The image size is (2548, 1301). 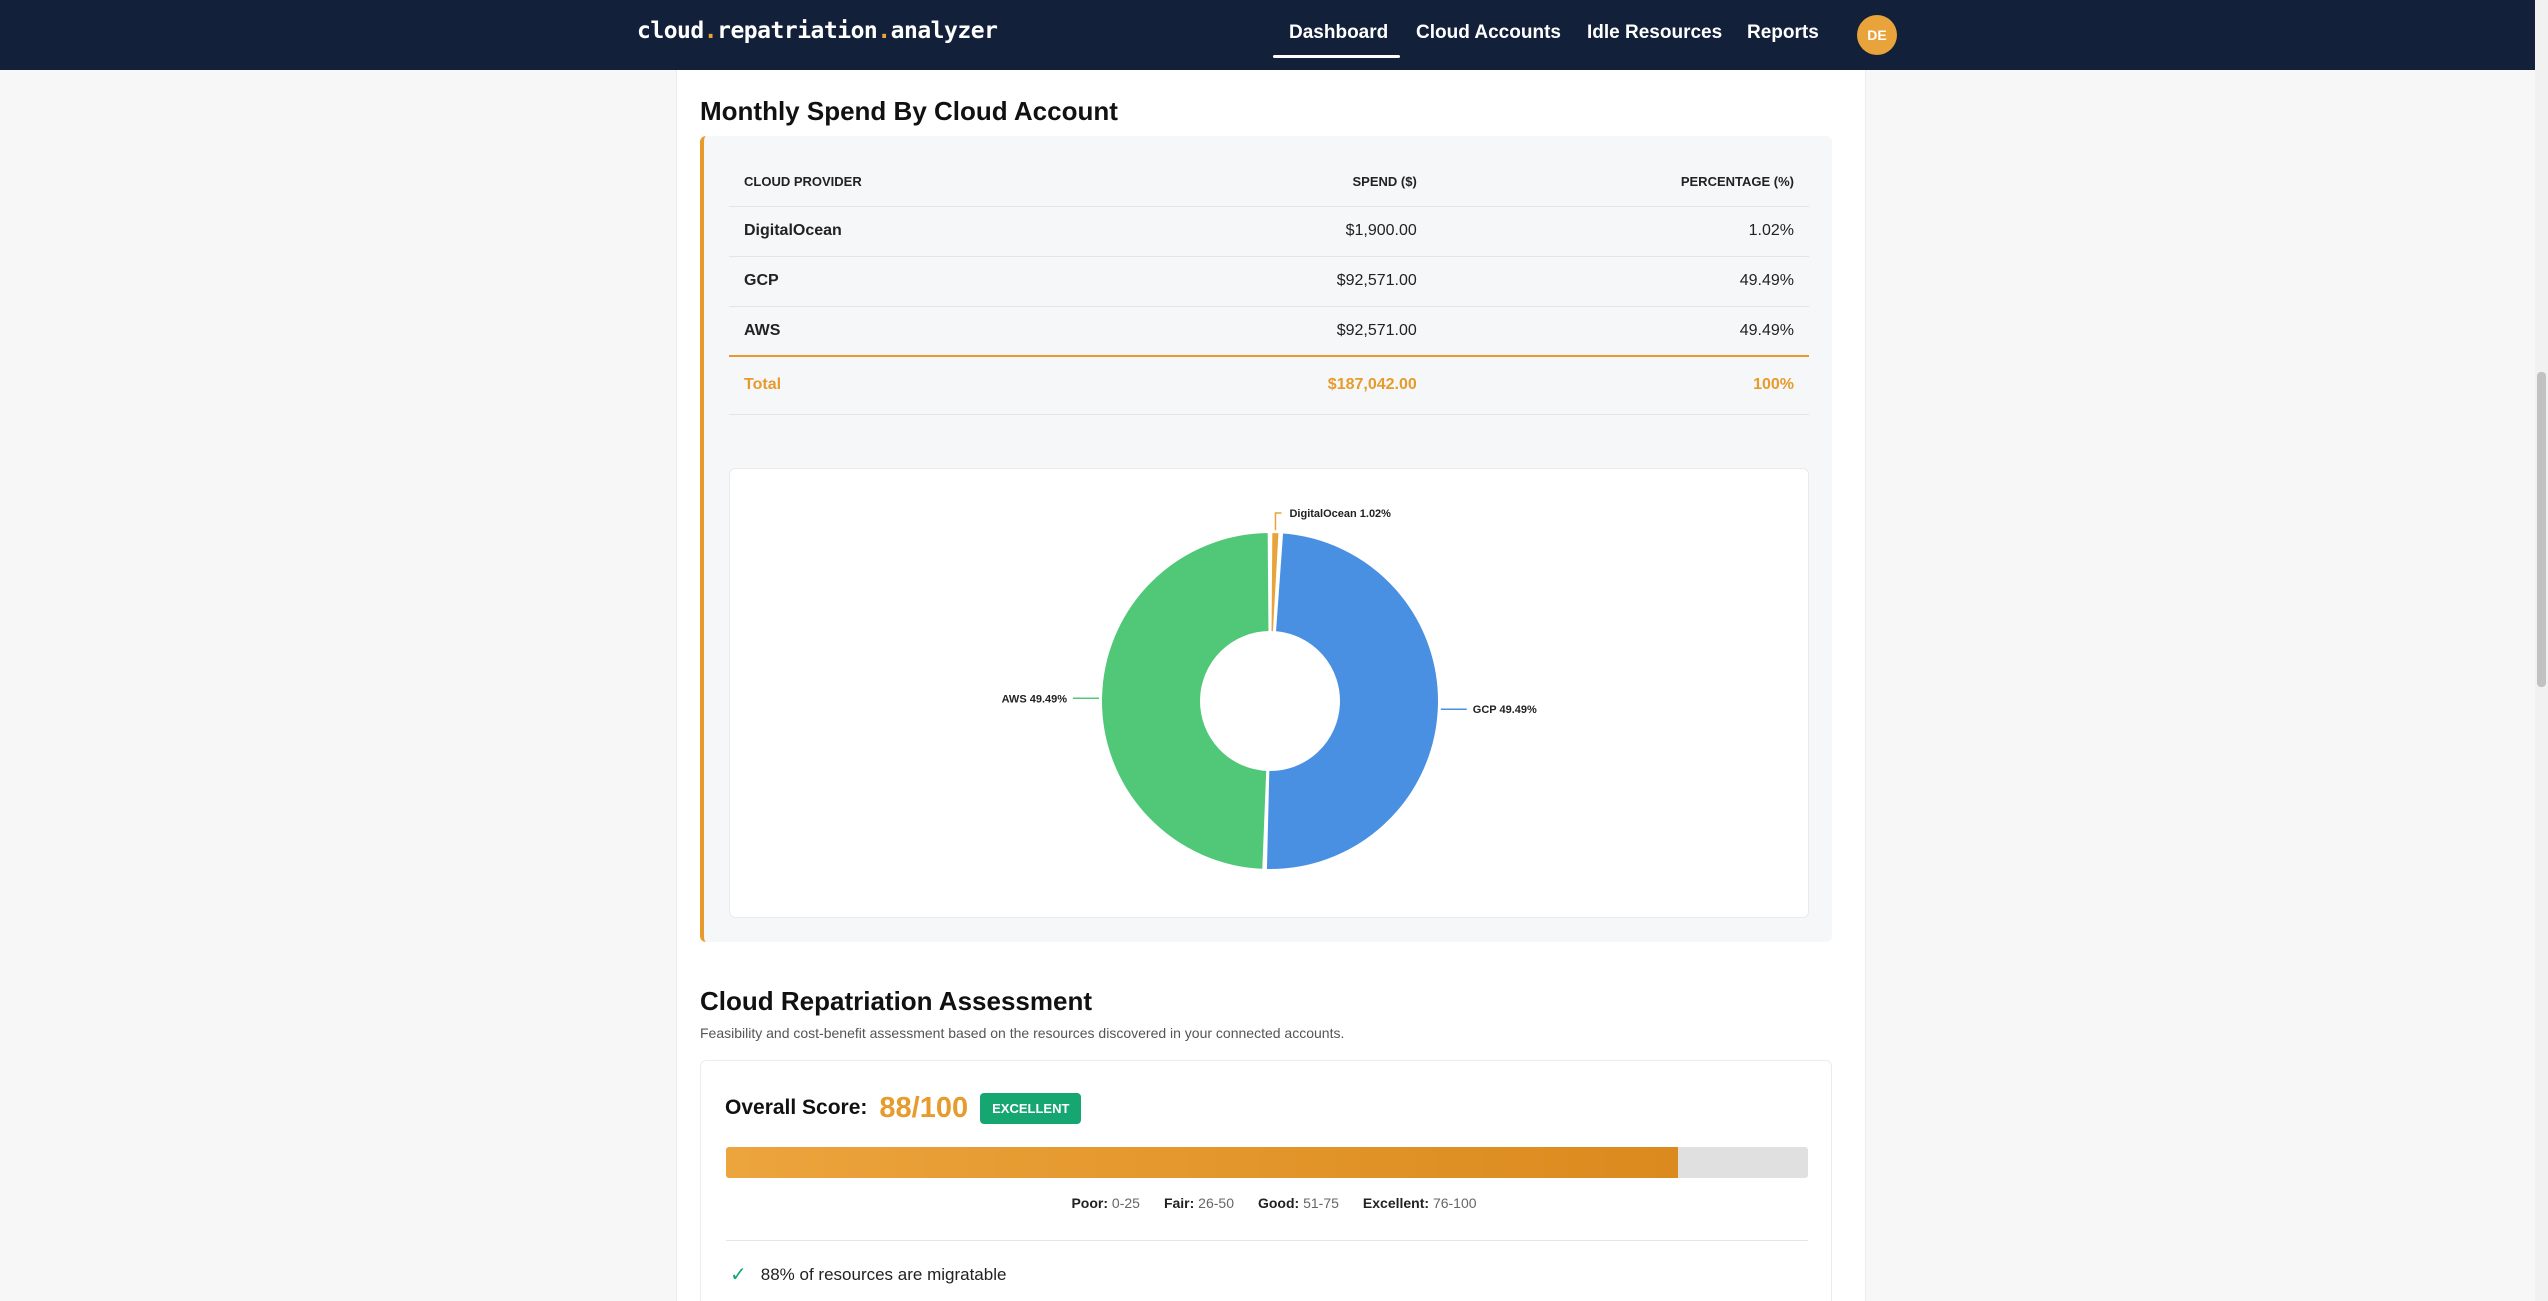 What do you see at coordinates (896, 1001) in the screenshot?
I see `assessment-section-title: Cloud Repatriation Assessment` at bounding box center [896, 1001].